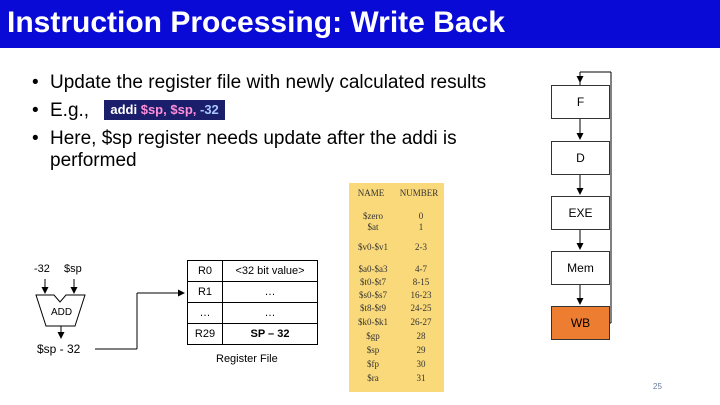 This screenshot has height=405, width=720. I want to click on header-name: NAME, so click(371, 193).